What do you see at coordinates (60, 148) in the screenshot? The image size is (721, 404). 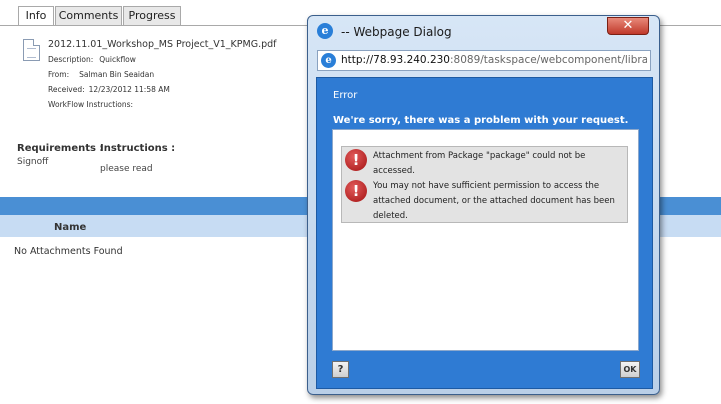 I see `requirements-label: Requirements :` at bounding box center [60, 148].